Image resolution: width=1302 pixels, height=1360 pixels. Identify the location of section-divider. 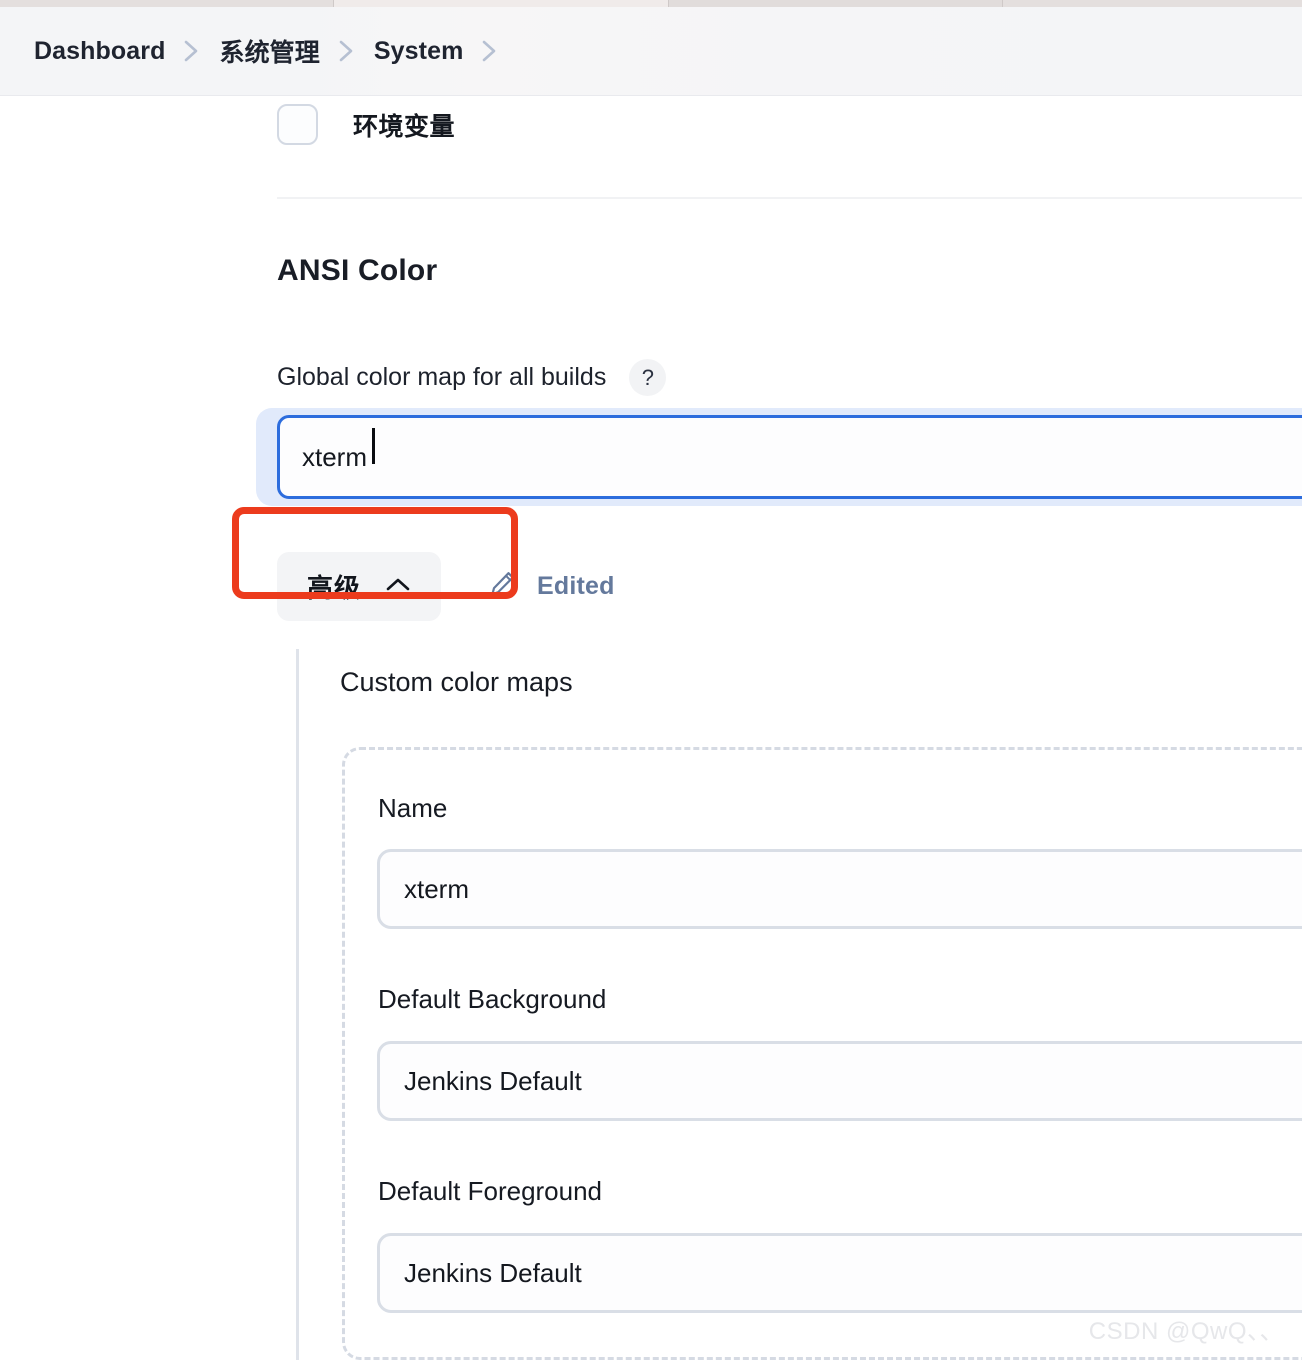
(789, 198).